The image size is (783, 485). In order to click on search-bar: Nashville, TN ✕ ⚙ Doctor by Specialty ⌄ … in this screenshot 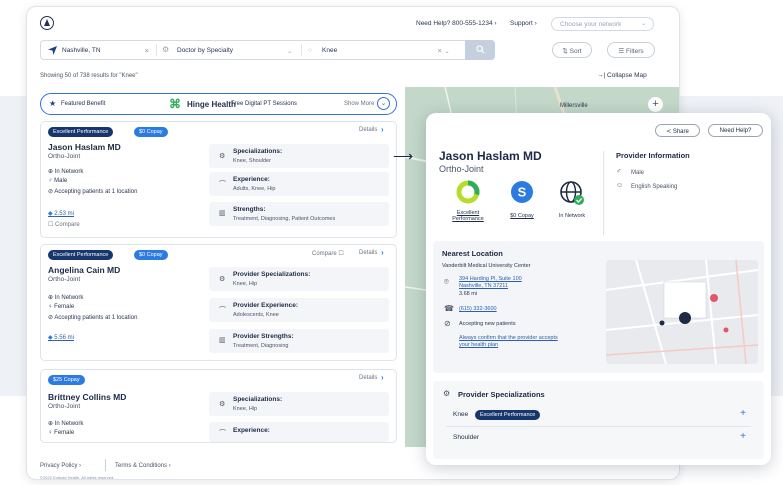, I will do `click(267, 50)`.